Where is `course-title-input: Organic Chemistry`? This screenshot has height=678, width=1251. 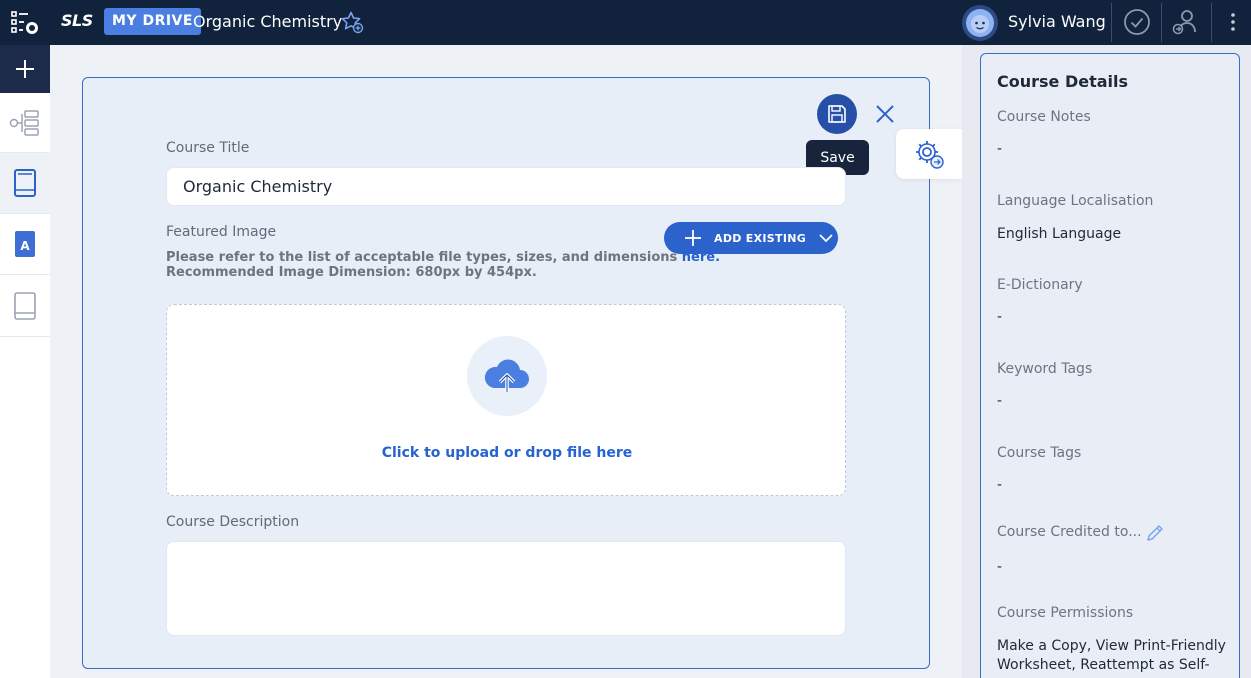
course-title-input: Organic Chemistry is located at coordinates (506, 186).